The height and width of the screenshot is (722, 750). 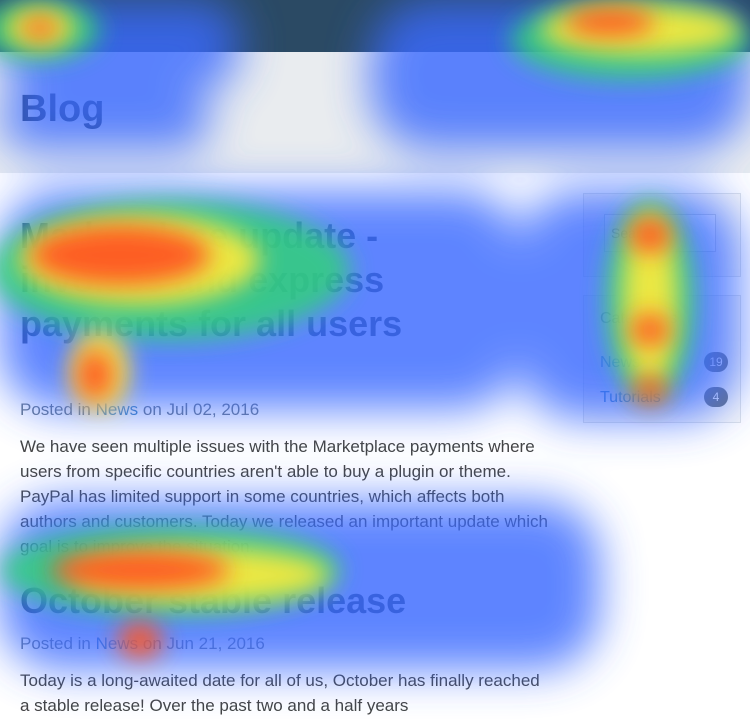 I want to click on search-input, so click(x=660, y=233).